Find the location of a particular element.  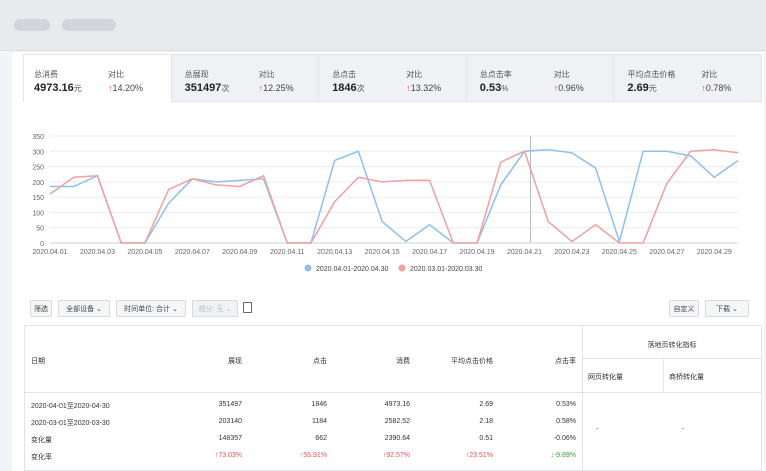

y-tick-label: 0 is located at coordinates (42, 244).